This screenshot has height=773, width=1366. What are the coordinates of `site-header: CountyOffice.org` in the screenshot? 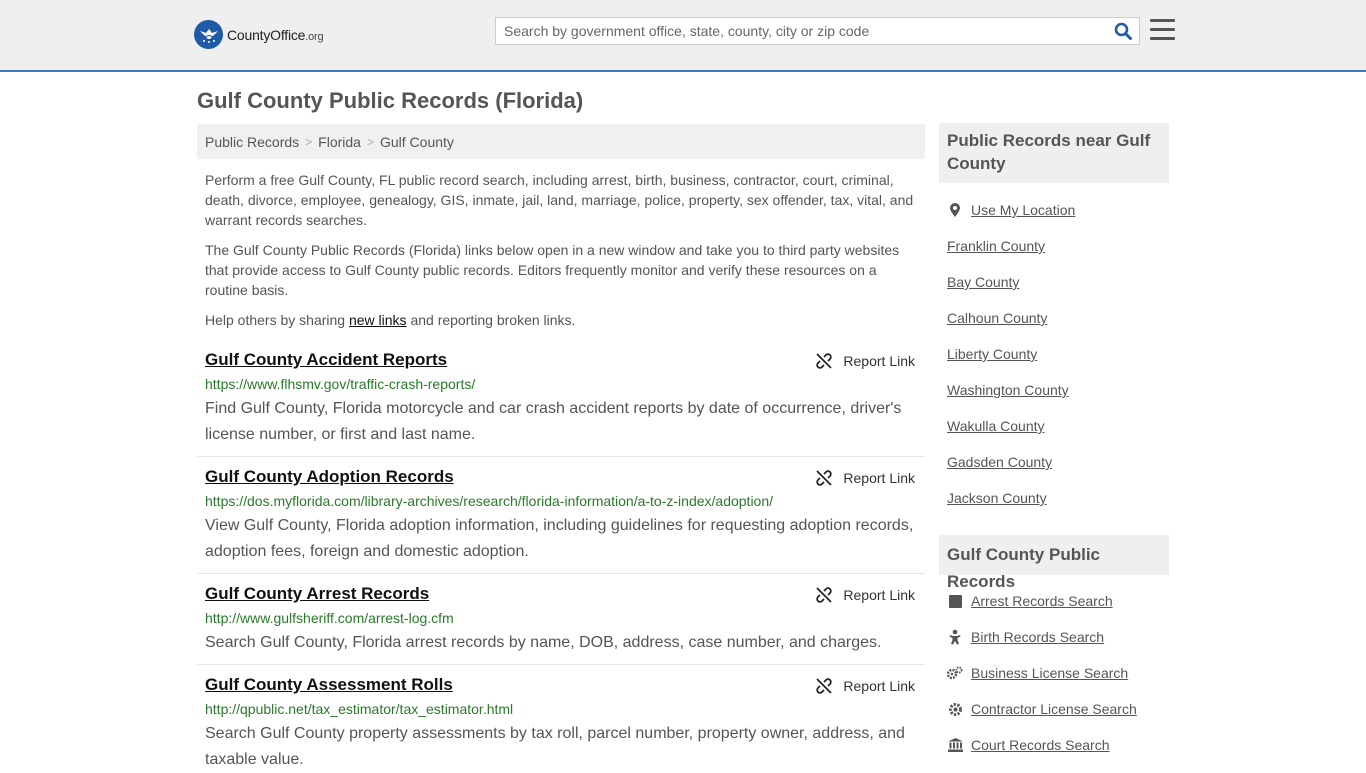 It's located at (683, 36).